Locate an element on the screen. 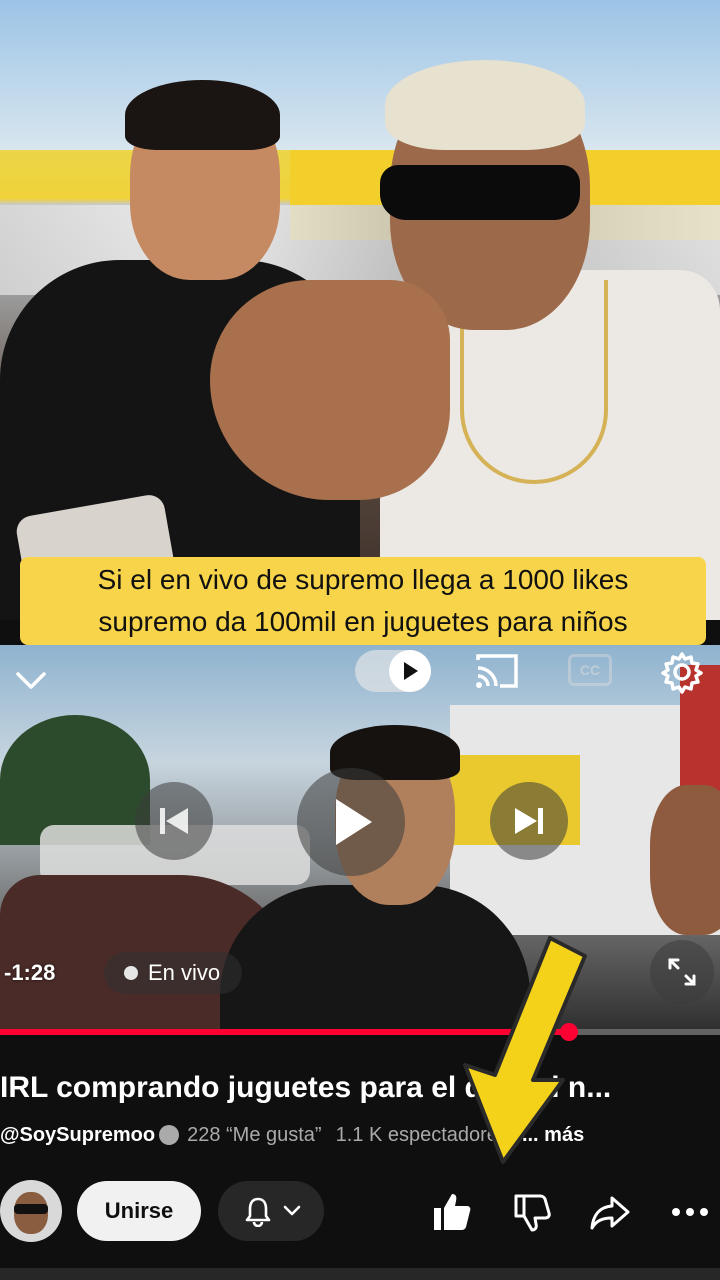 This screenshot has width=720, height=1280. cast-icon is located at coordinates (497, 671).